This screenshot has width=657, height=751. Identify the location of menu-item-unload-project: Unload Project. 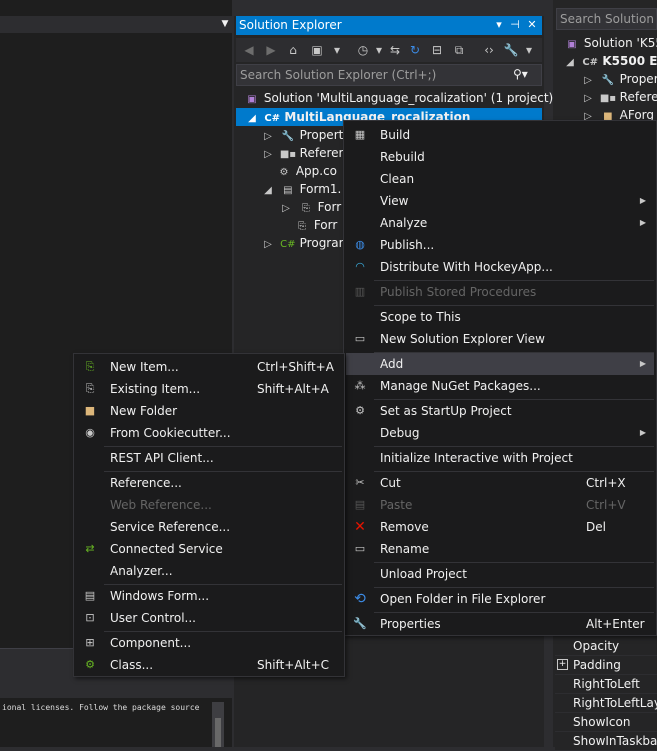
(500, 574).